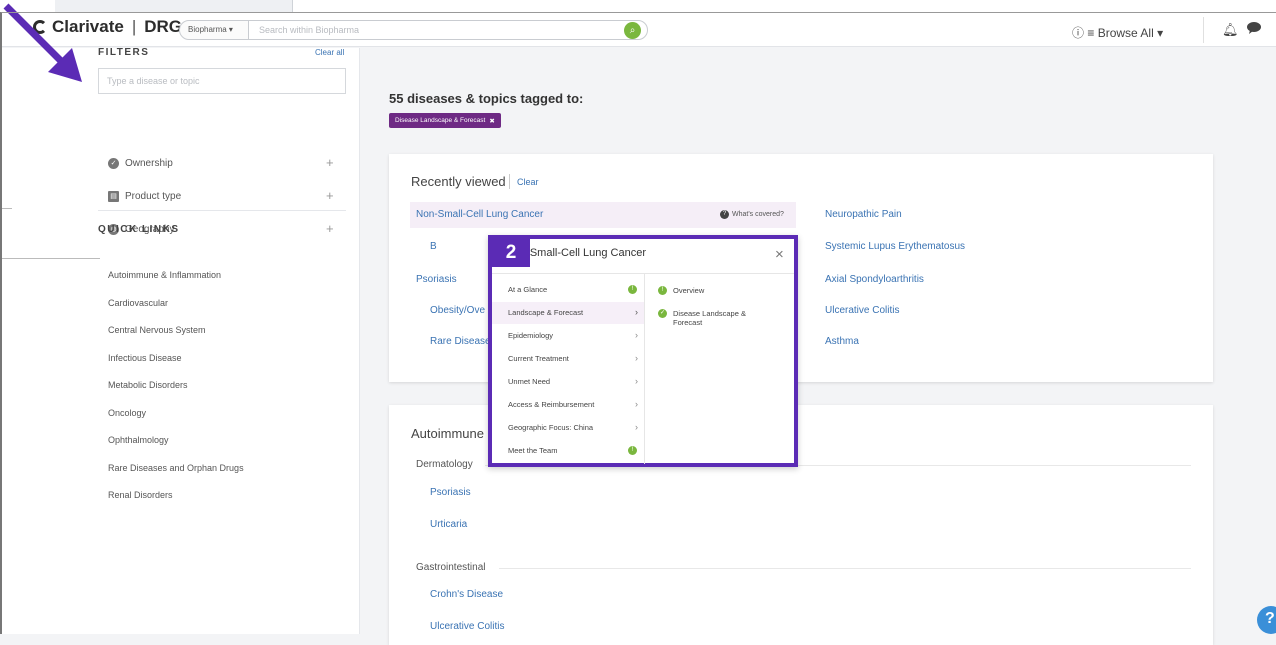 The image size is (1276, 645). What do you see at coordinates (1254, 29) in the screenshot?
I see `chat-icon` at bounding box center [1254, 29].